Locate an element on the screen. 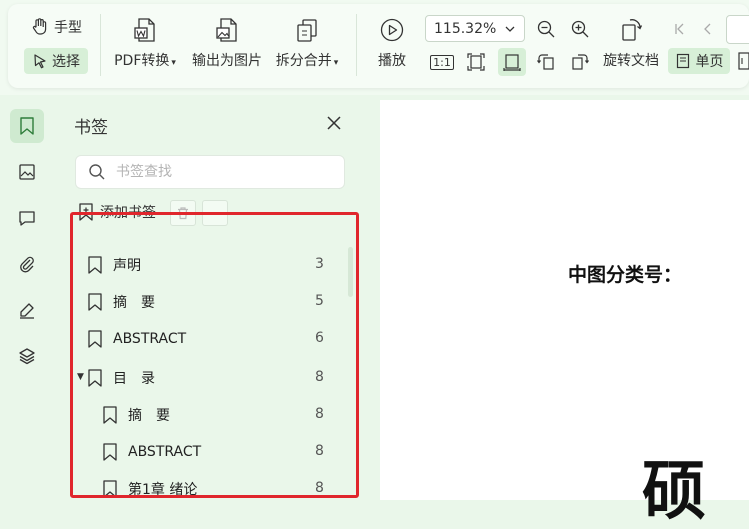 The height and width of the screenshot is (529, 749). layers-icon is located at coordinates (27, 356).